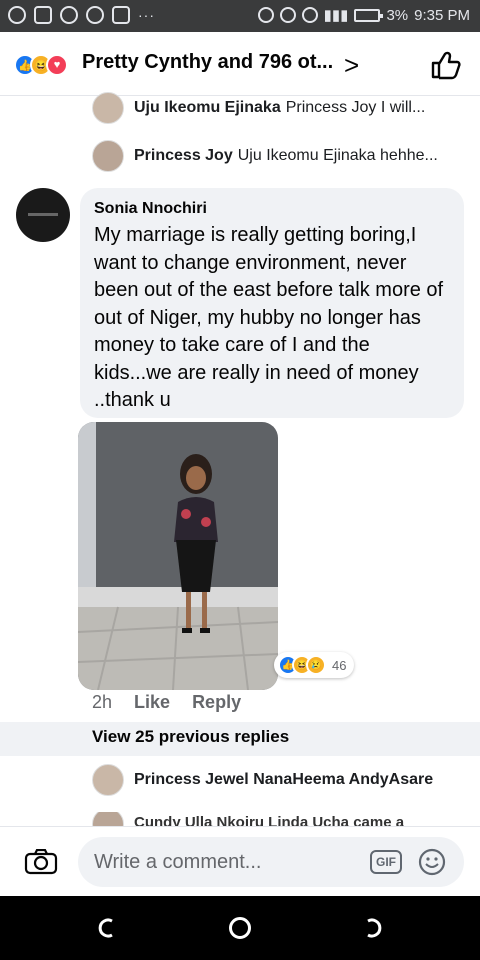  Describe the element at coordinates (41, 65) in the screenshot. I see `reaction-icons: 👍 😆 ♥` at that location.